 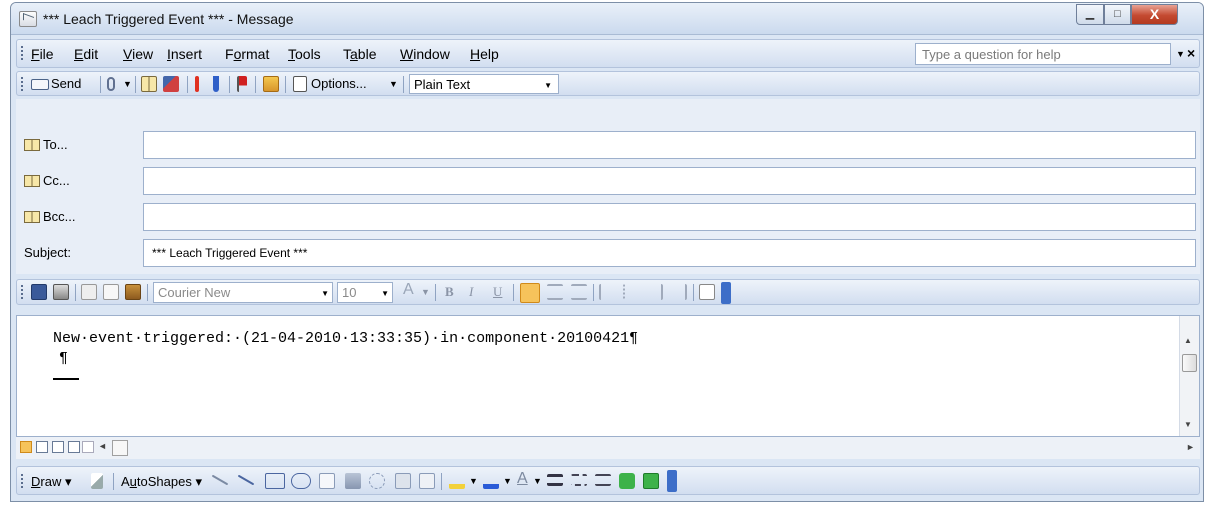 I want to click on font-name-select: Courier New ▼, so click(x=243, y=292).